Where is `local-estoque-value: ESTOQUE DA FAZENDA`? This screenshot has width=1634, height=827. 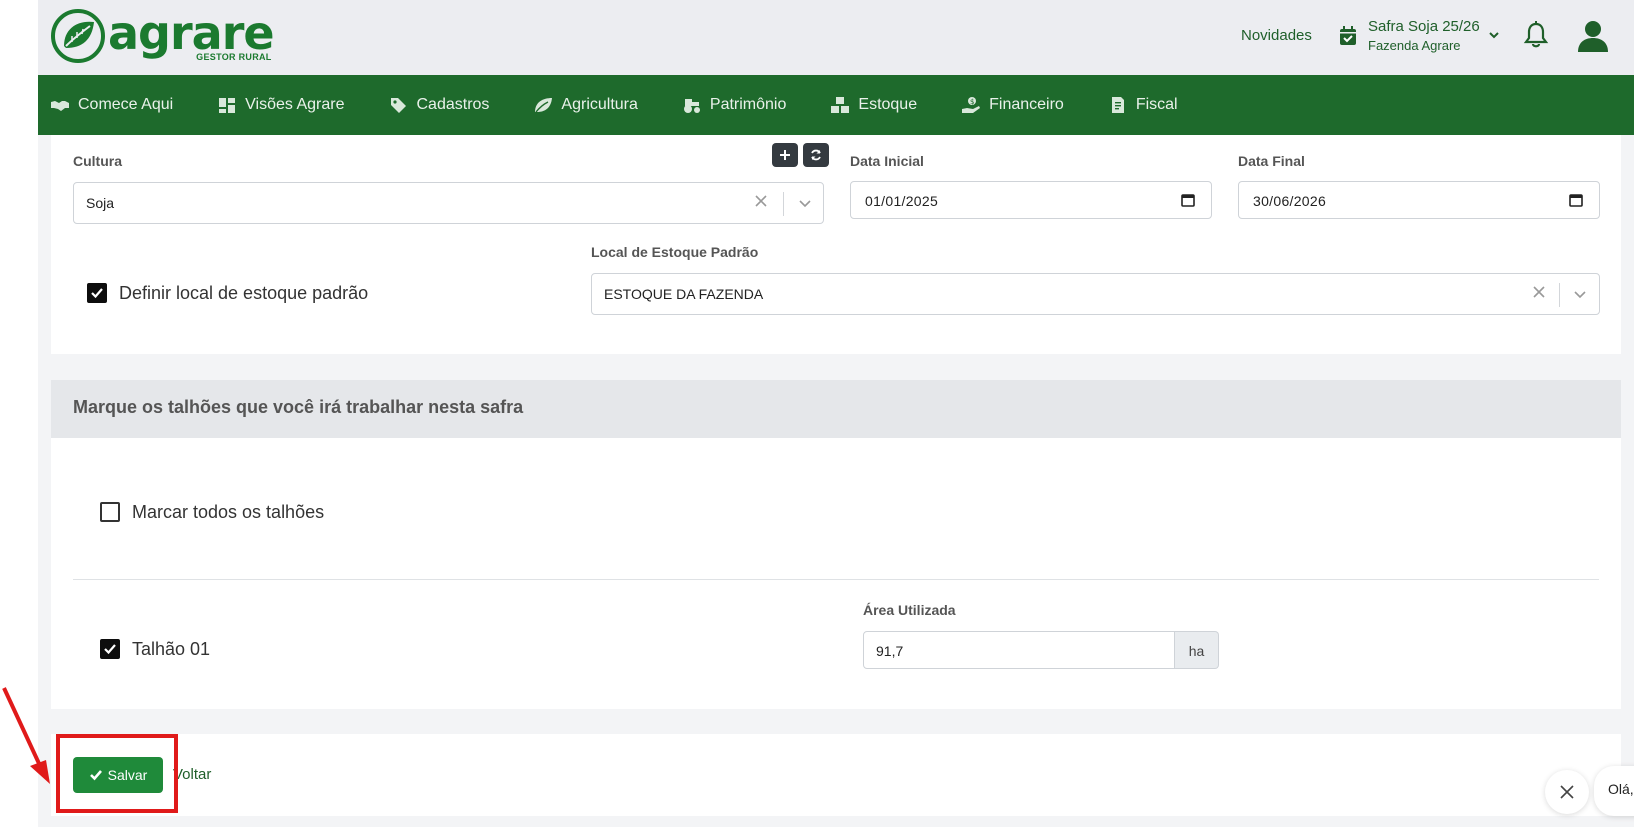
local-estoque-value: ESTOQUE DA FAZENDA is located at coordinates (684, 294).